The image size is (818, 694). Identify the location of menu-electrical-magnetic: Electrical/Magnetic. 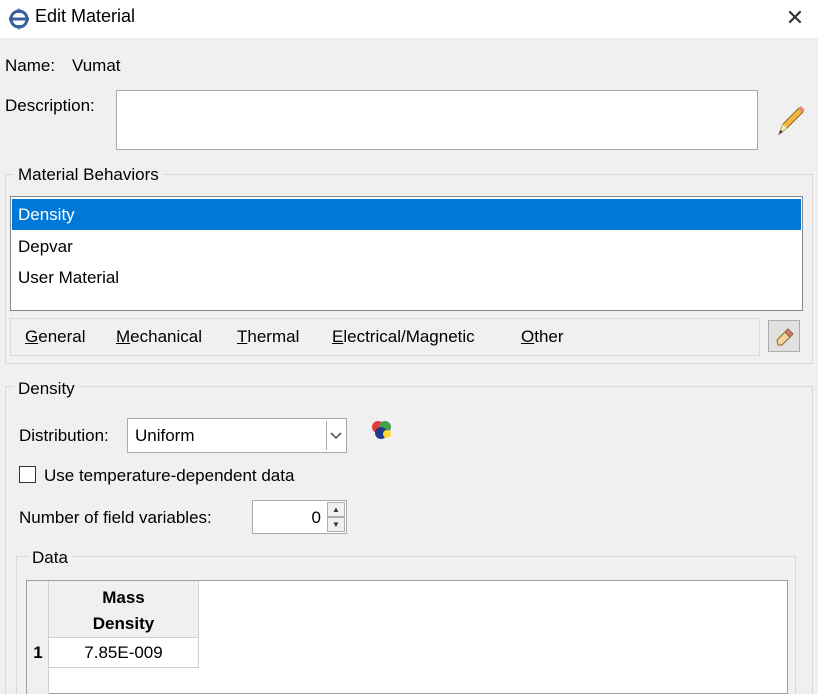
(403, 337).